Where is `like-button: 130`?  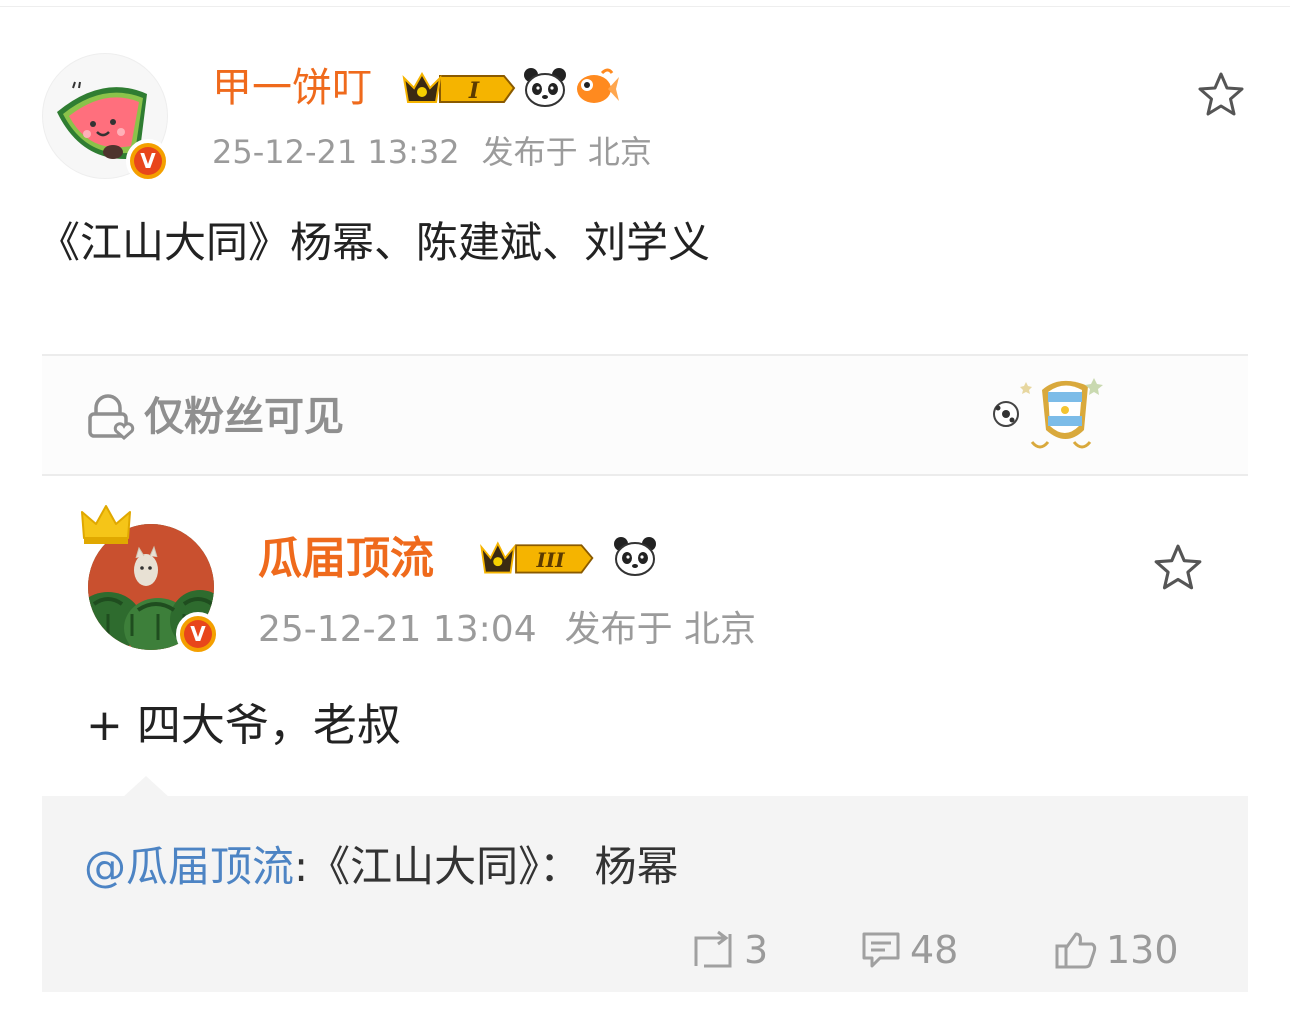
like-button: 130 is located at coordinates (1116, 950).